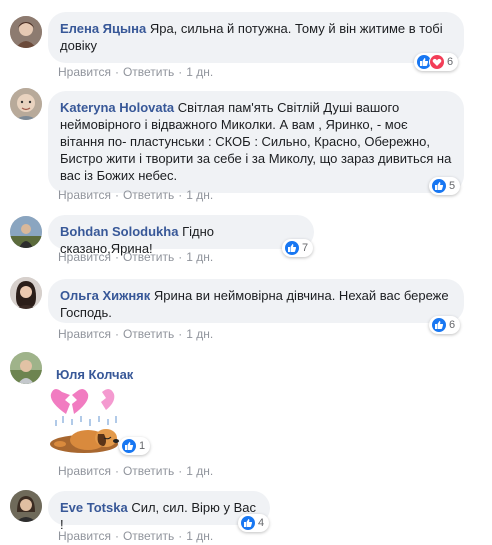 Image resolution: width=492 pixels, height=545 pixels. I want to click on reaction-number: 4, so click(261, 523).